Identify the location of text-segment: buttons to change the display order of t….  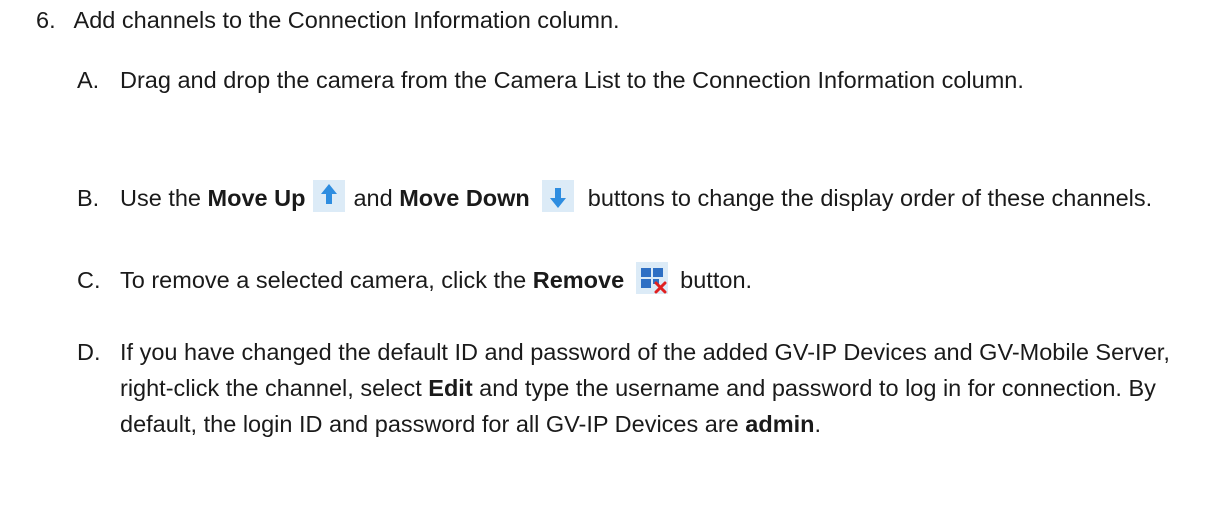
(870, 198).